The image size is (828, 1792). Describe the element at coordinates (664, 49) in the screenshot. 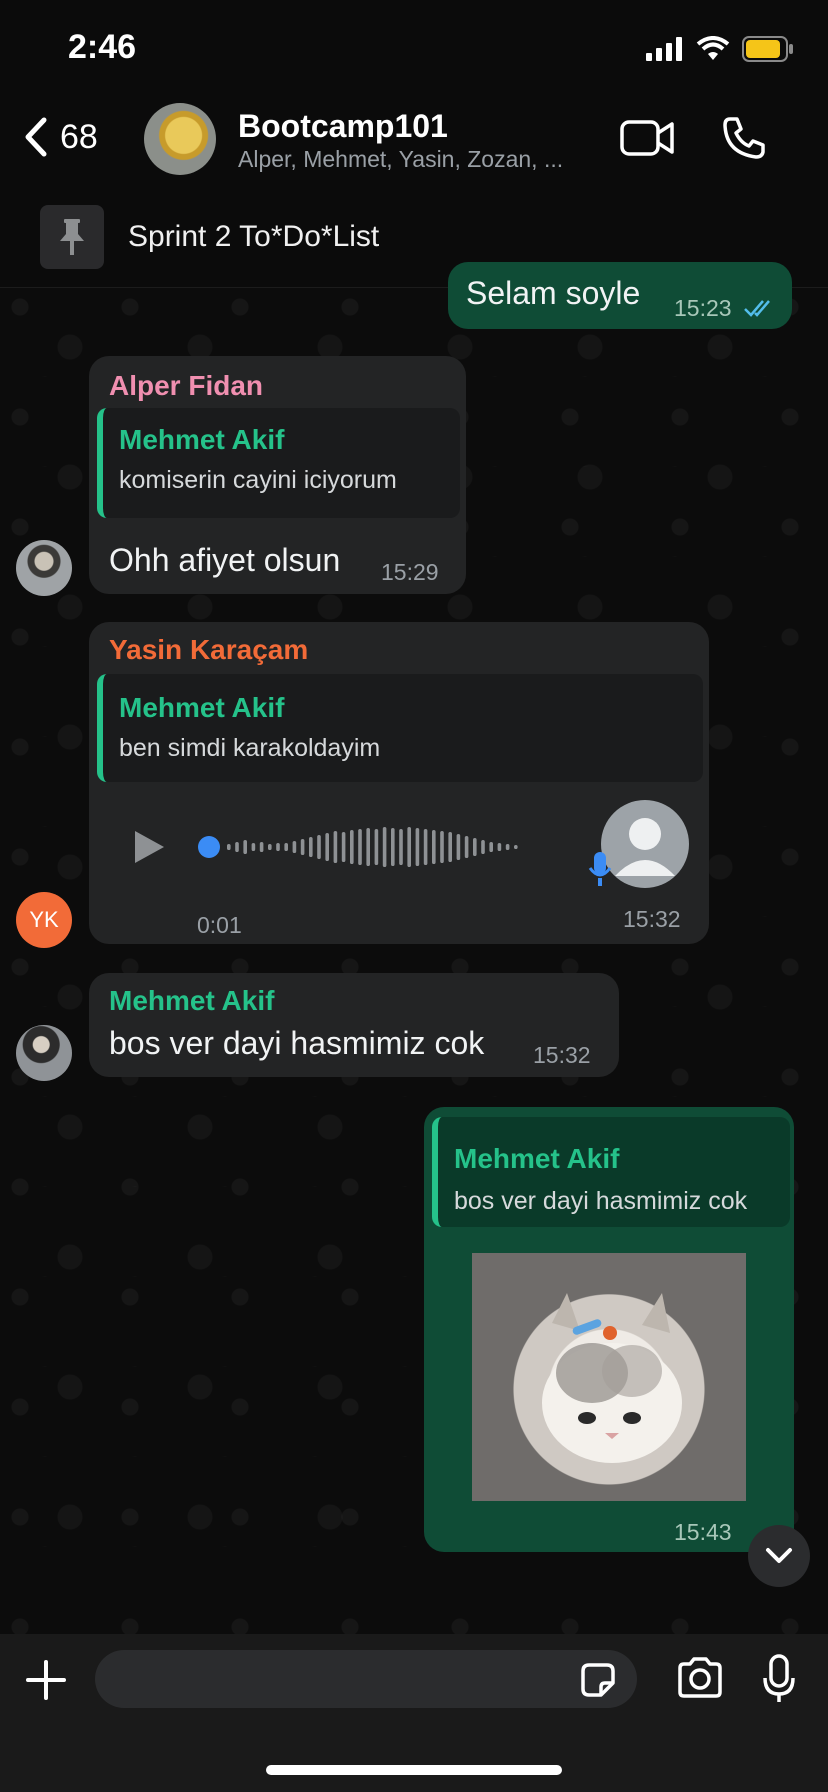

I see `signal-icon` at that location.